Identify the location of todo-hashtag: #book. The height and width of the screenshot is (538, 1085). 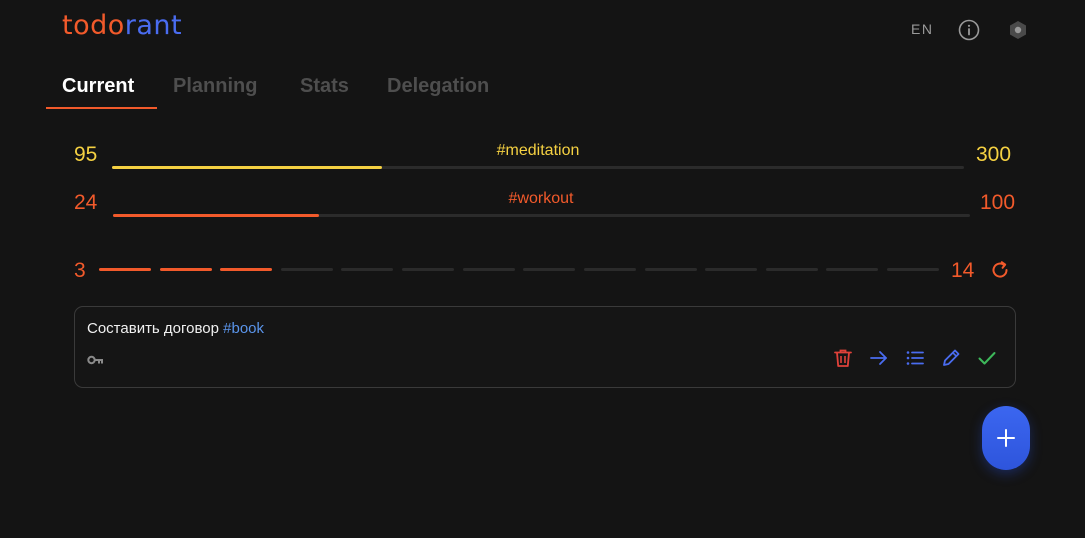
(243, 328).